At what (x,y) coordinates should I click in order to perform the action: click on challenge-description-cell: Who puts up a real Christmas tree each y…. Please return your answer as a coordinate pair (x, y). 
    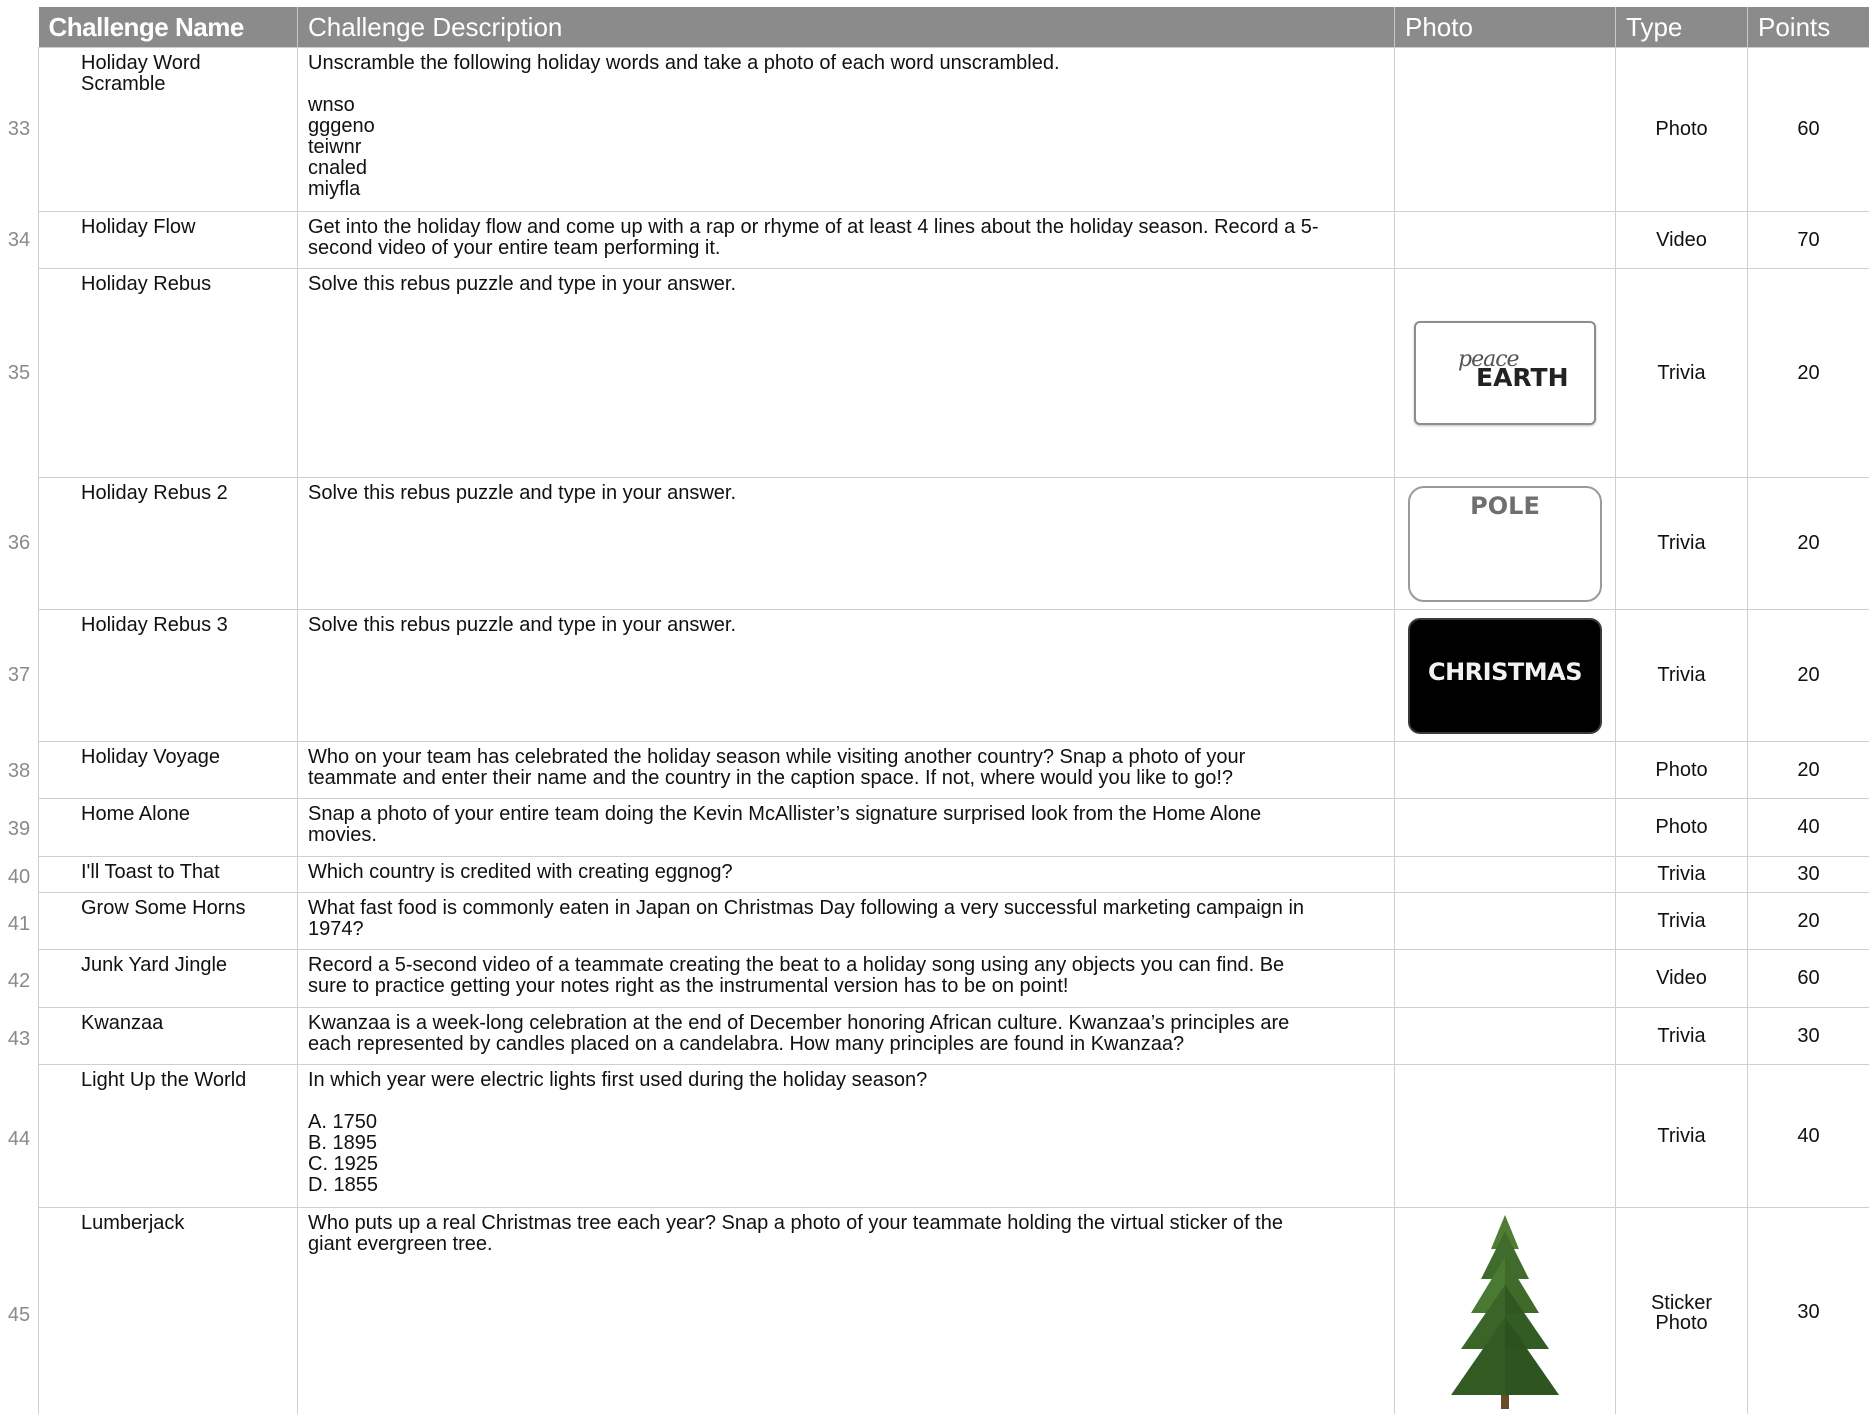
    Looking at the image, I should click on (846, 1310).